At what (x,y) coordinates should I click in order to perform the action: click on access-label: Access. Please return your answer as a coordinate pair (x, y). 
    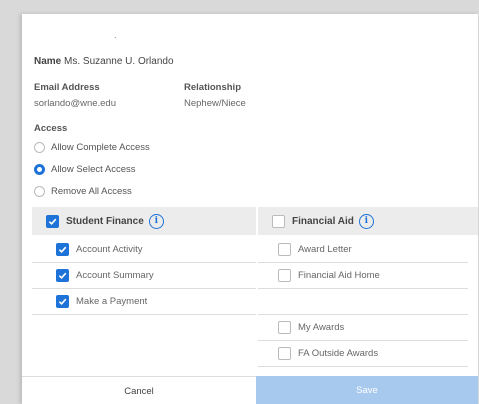
    Looking at the image, I should click on (51, 128).